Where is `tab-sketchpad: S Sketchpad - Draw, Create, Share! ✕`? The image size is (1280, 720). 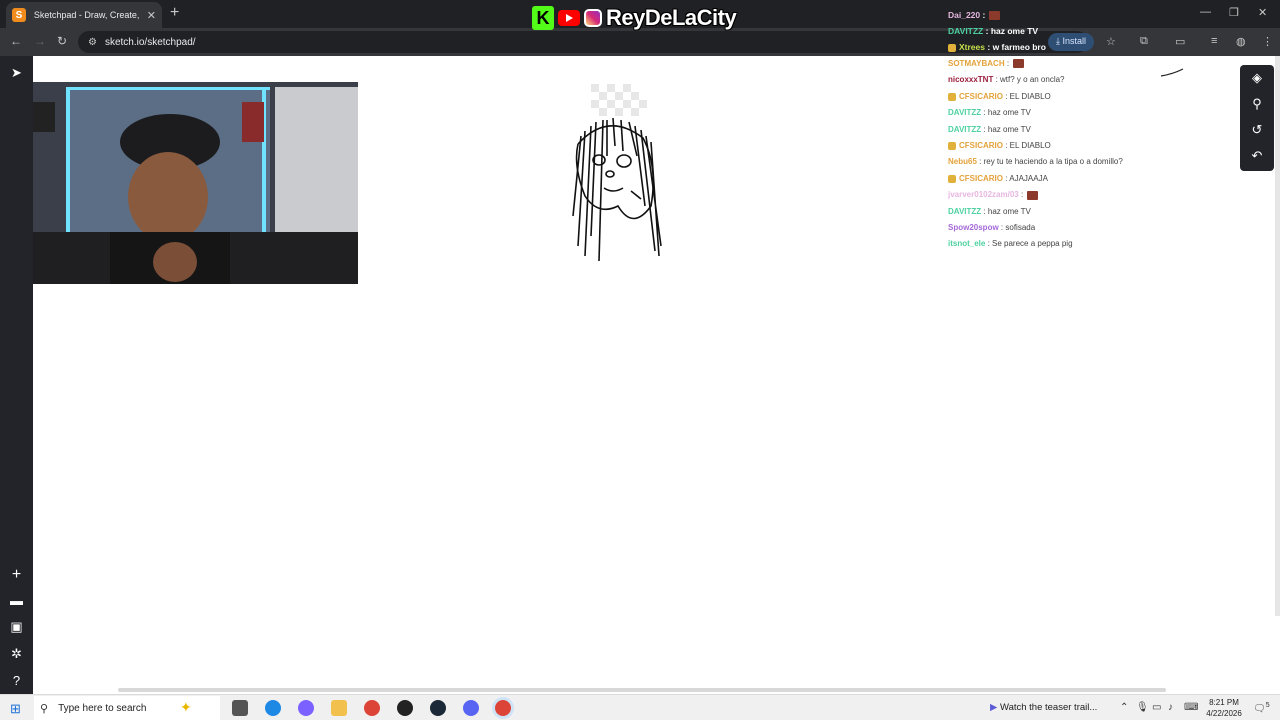 tab-sketchpad: S Sketchpad - Draw, Create, Share! ✕ is located at coordinates (84, 15).